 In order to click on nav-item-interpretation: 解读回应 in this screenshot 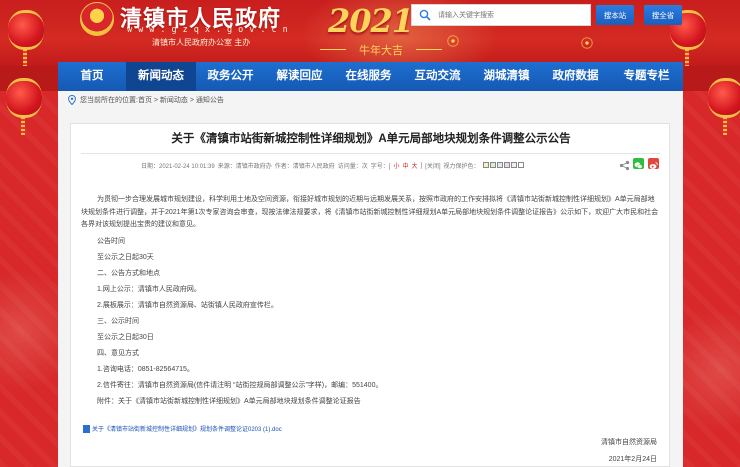, I will do `click(299, 76)`.